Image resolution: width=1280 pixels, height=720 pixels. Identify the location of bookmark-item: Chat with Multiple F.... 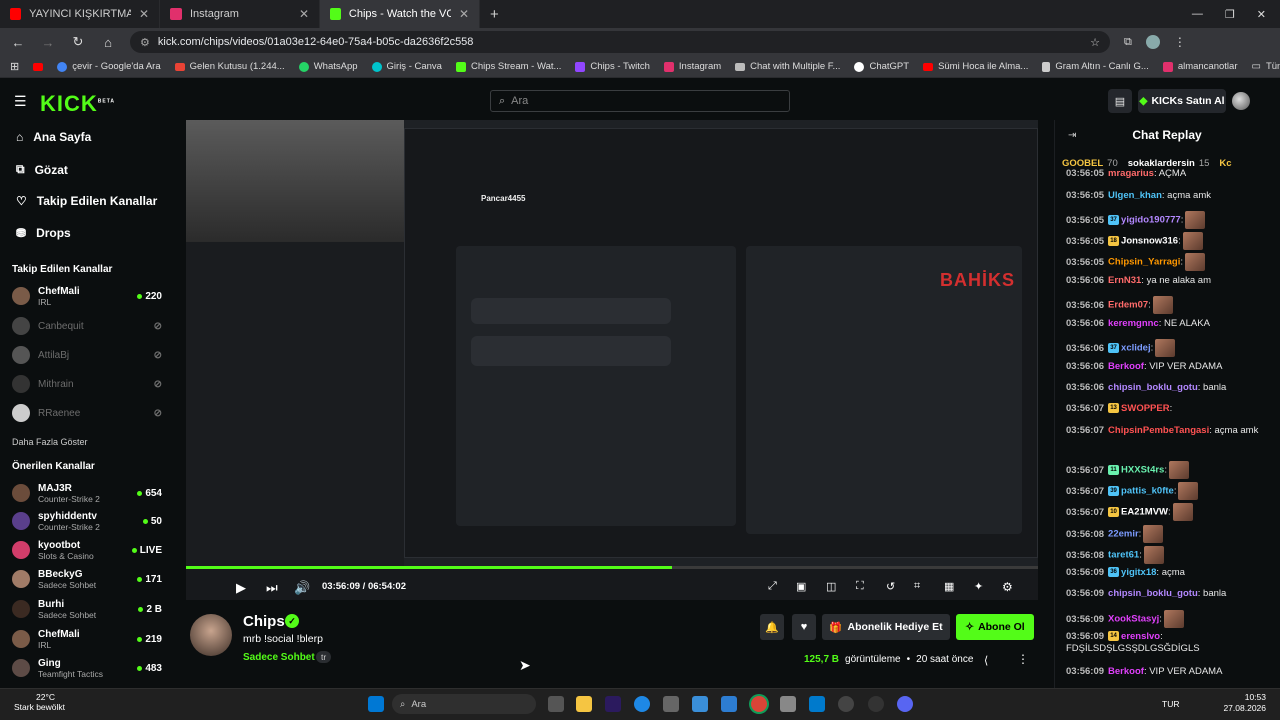
(787, 66).